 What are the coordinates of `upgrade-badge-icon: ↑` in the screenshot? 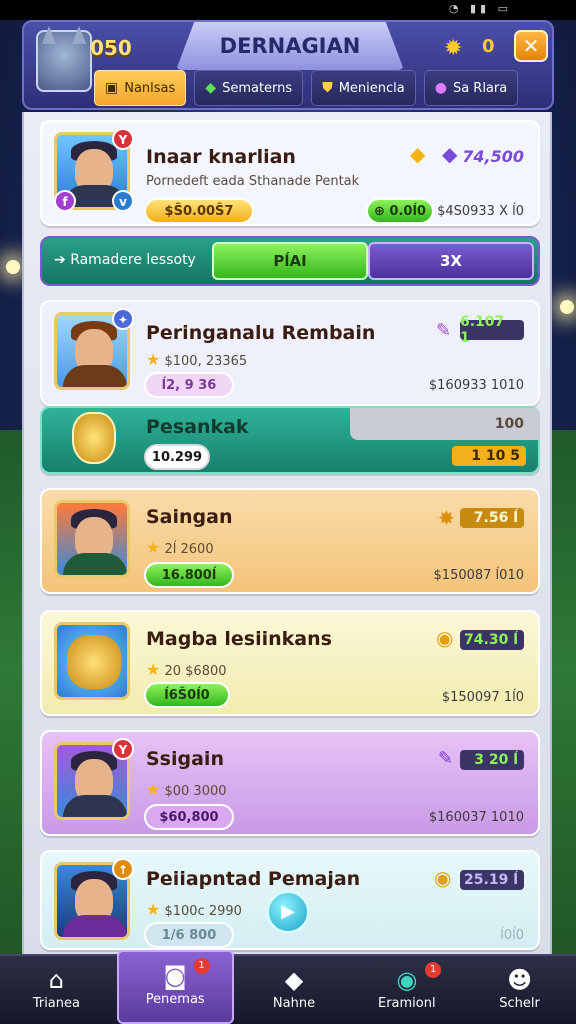 It's located at (123, 869).